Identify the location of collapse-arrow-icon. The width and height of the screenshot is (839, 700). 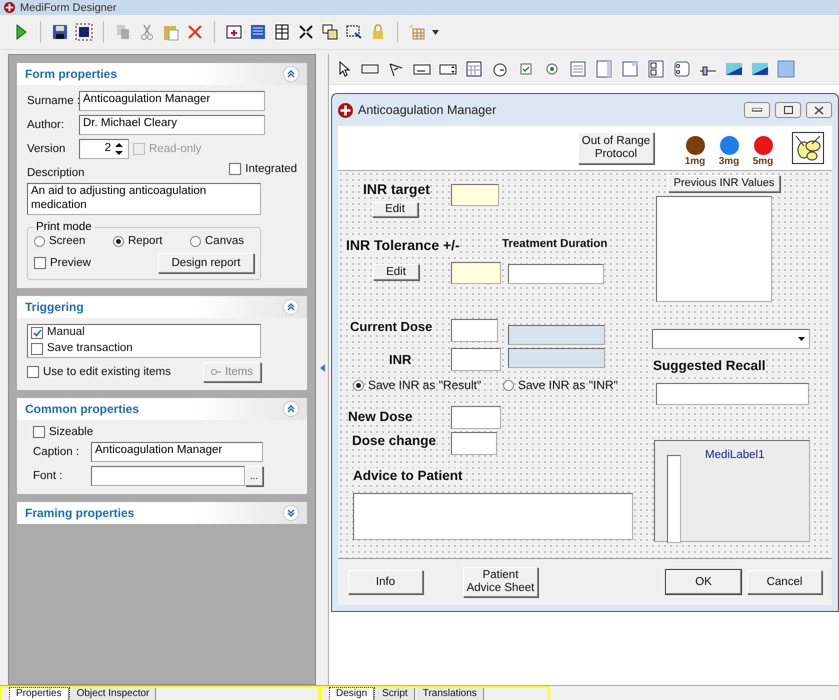
(322, 368).